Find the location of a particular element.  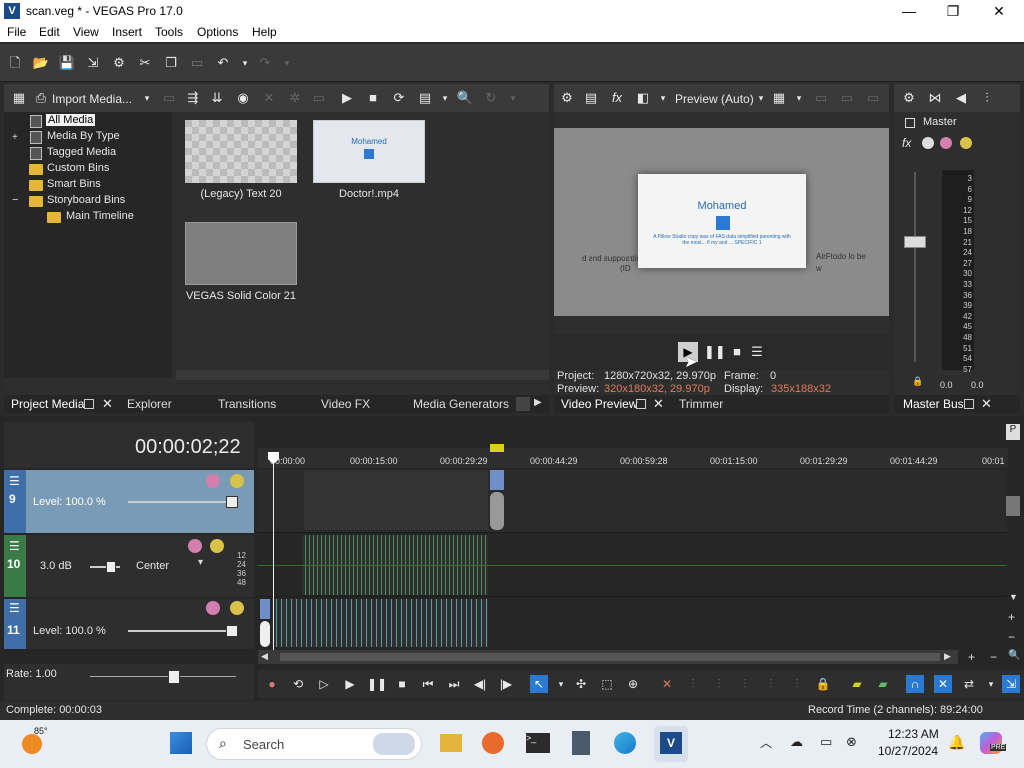

media-thumb-doctor-mp4: Mohamed is located at coordinates (369, 151).